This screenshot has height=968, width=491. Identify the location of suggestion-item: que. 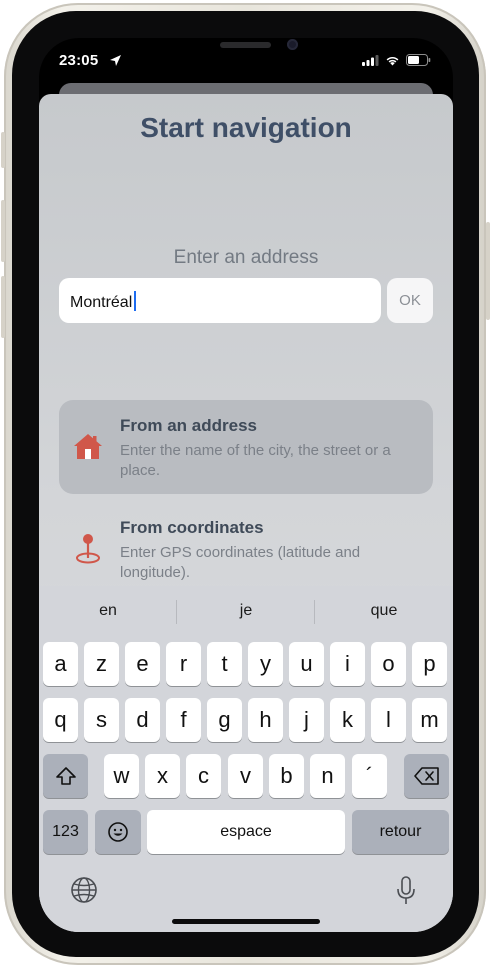
(384, 611).